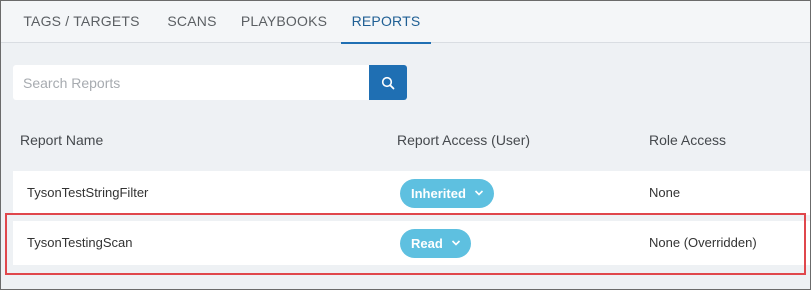 The height and width of the screenshot is (290, 811). I want to click on access-dropdown: Inherited, so click(447, 193).